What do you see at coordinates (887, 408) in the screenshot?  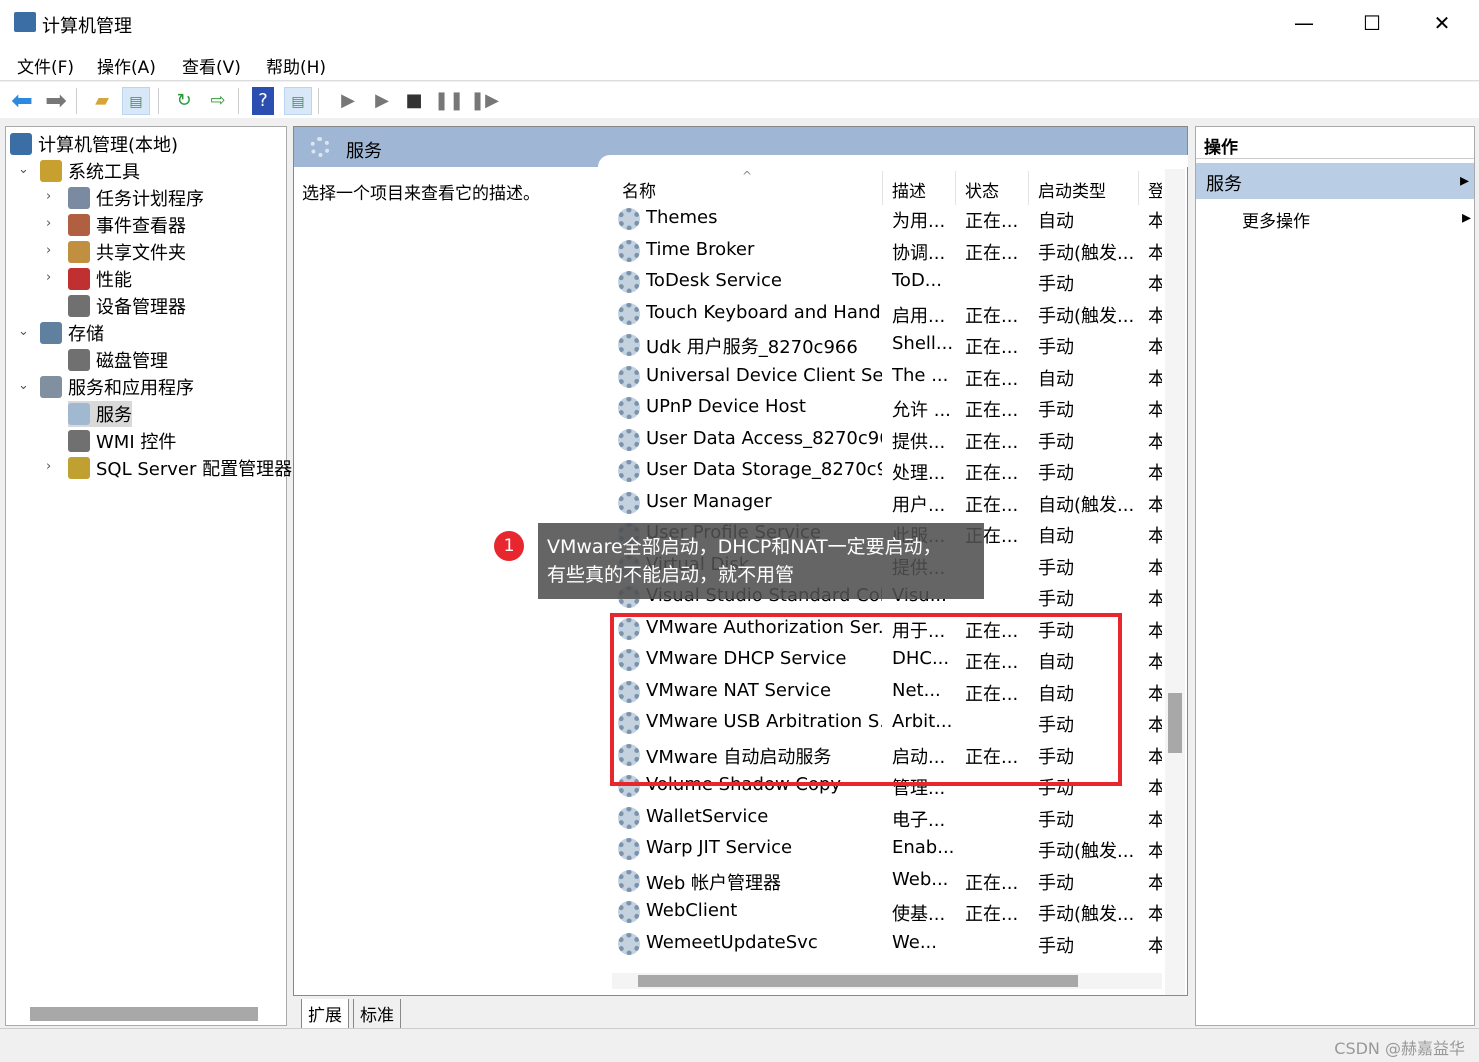 I see `service-row: UPnP Device Host 允许 ... 正在... 手动 本` at bounding box center [887, 408].